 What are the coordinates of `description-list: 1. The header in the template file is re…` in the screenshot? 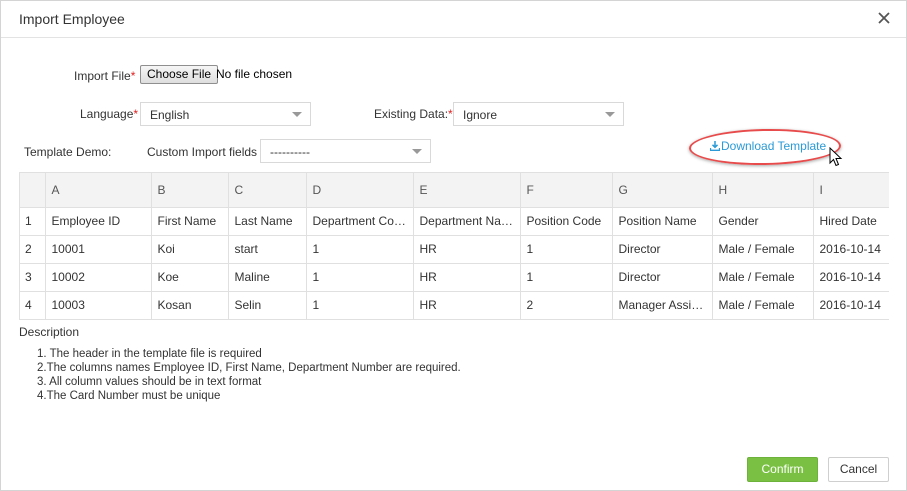 It's located at (249, 375).